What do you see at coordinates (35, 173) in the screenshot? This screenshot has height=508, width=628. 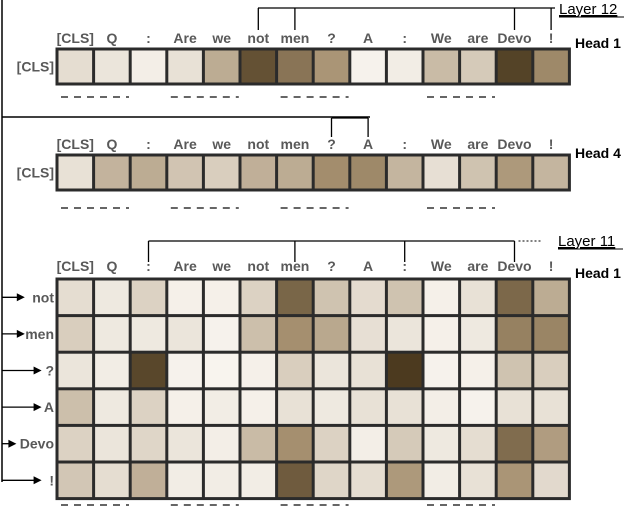 I see `row-label: [CLS]` at bounding box center [35, 173].